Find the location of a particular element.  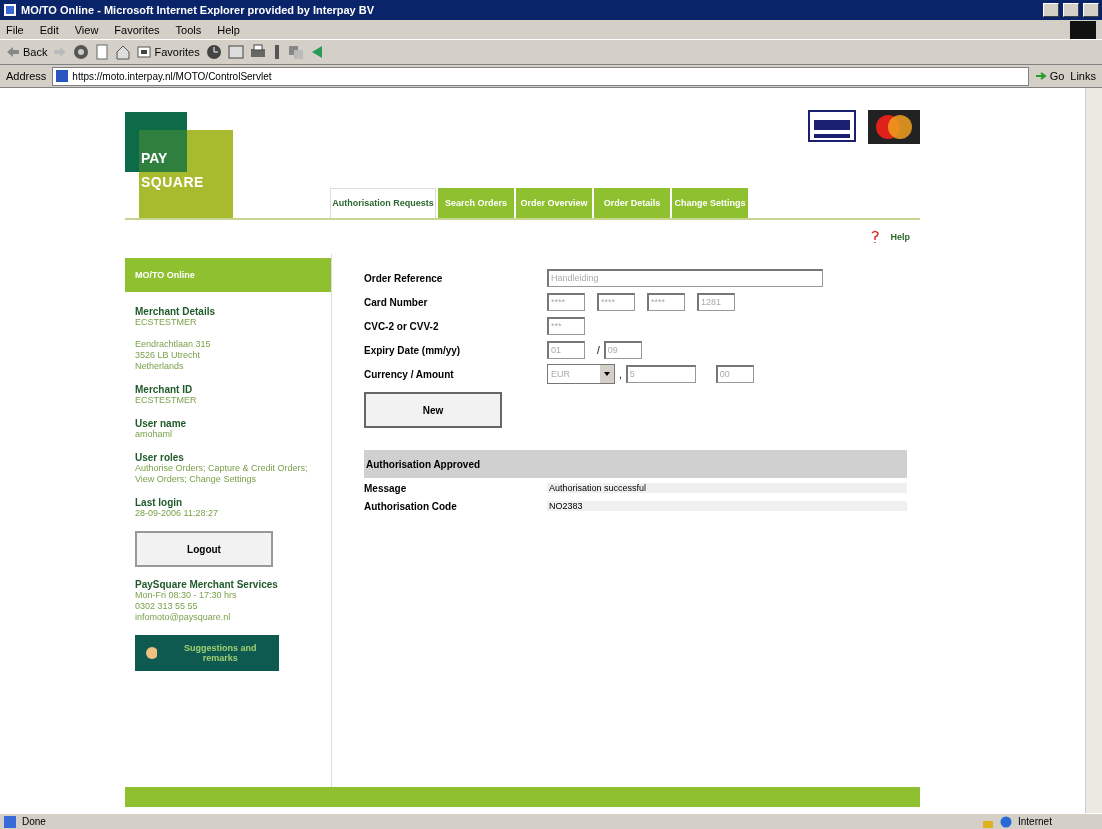

address-field: https://moto.interpay.nl/MOTO/ControlServlet is located at coordinates (540, 76).